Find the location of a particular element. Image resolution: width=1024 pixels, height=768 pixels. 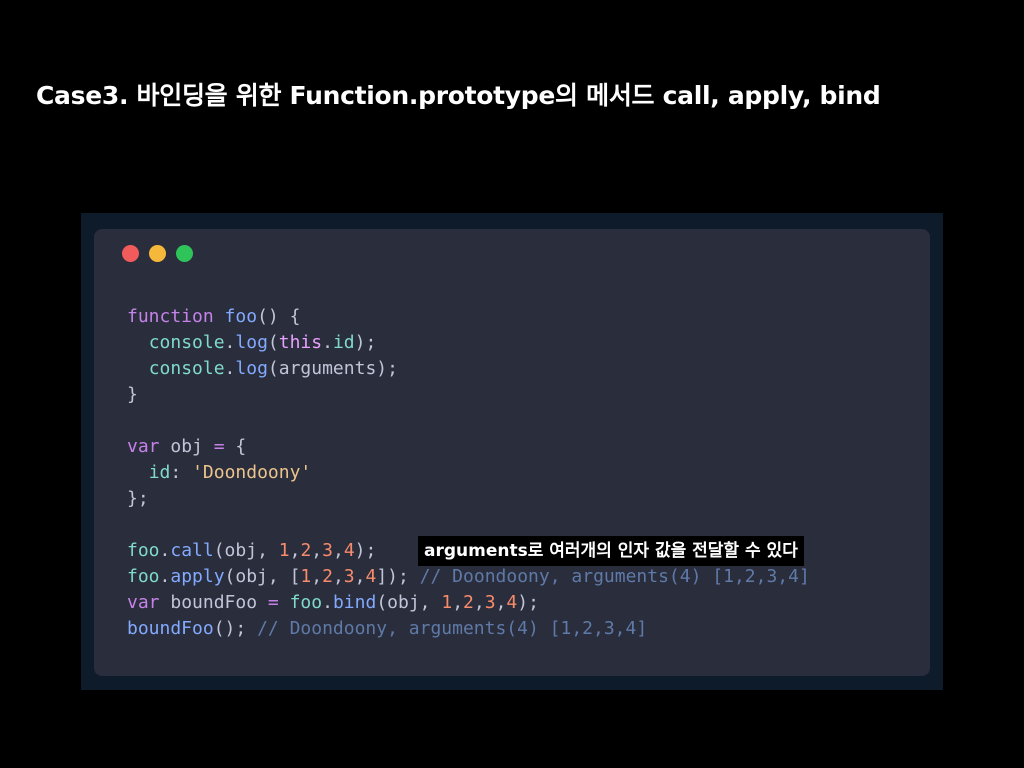

code-line: } is located at coordinates (468, 395).